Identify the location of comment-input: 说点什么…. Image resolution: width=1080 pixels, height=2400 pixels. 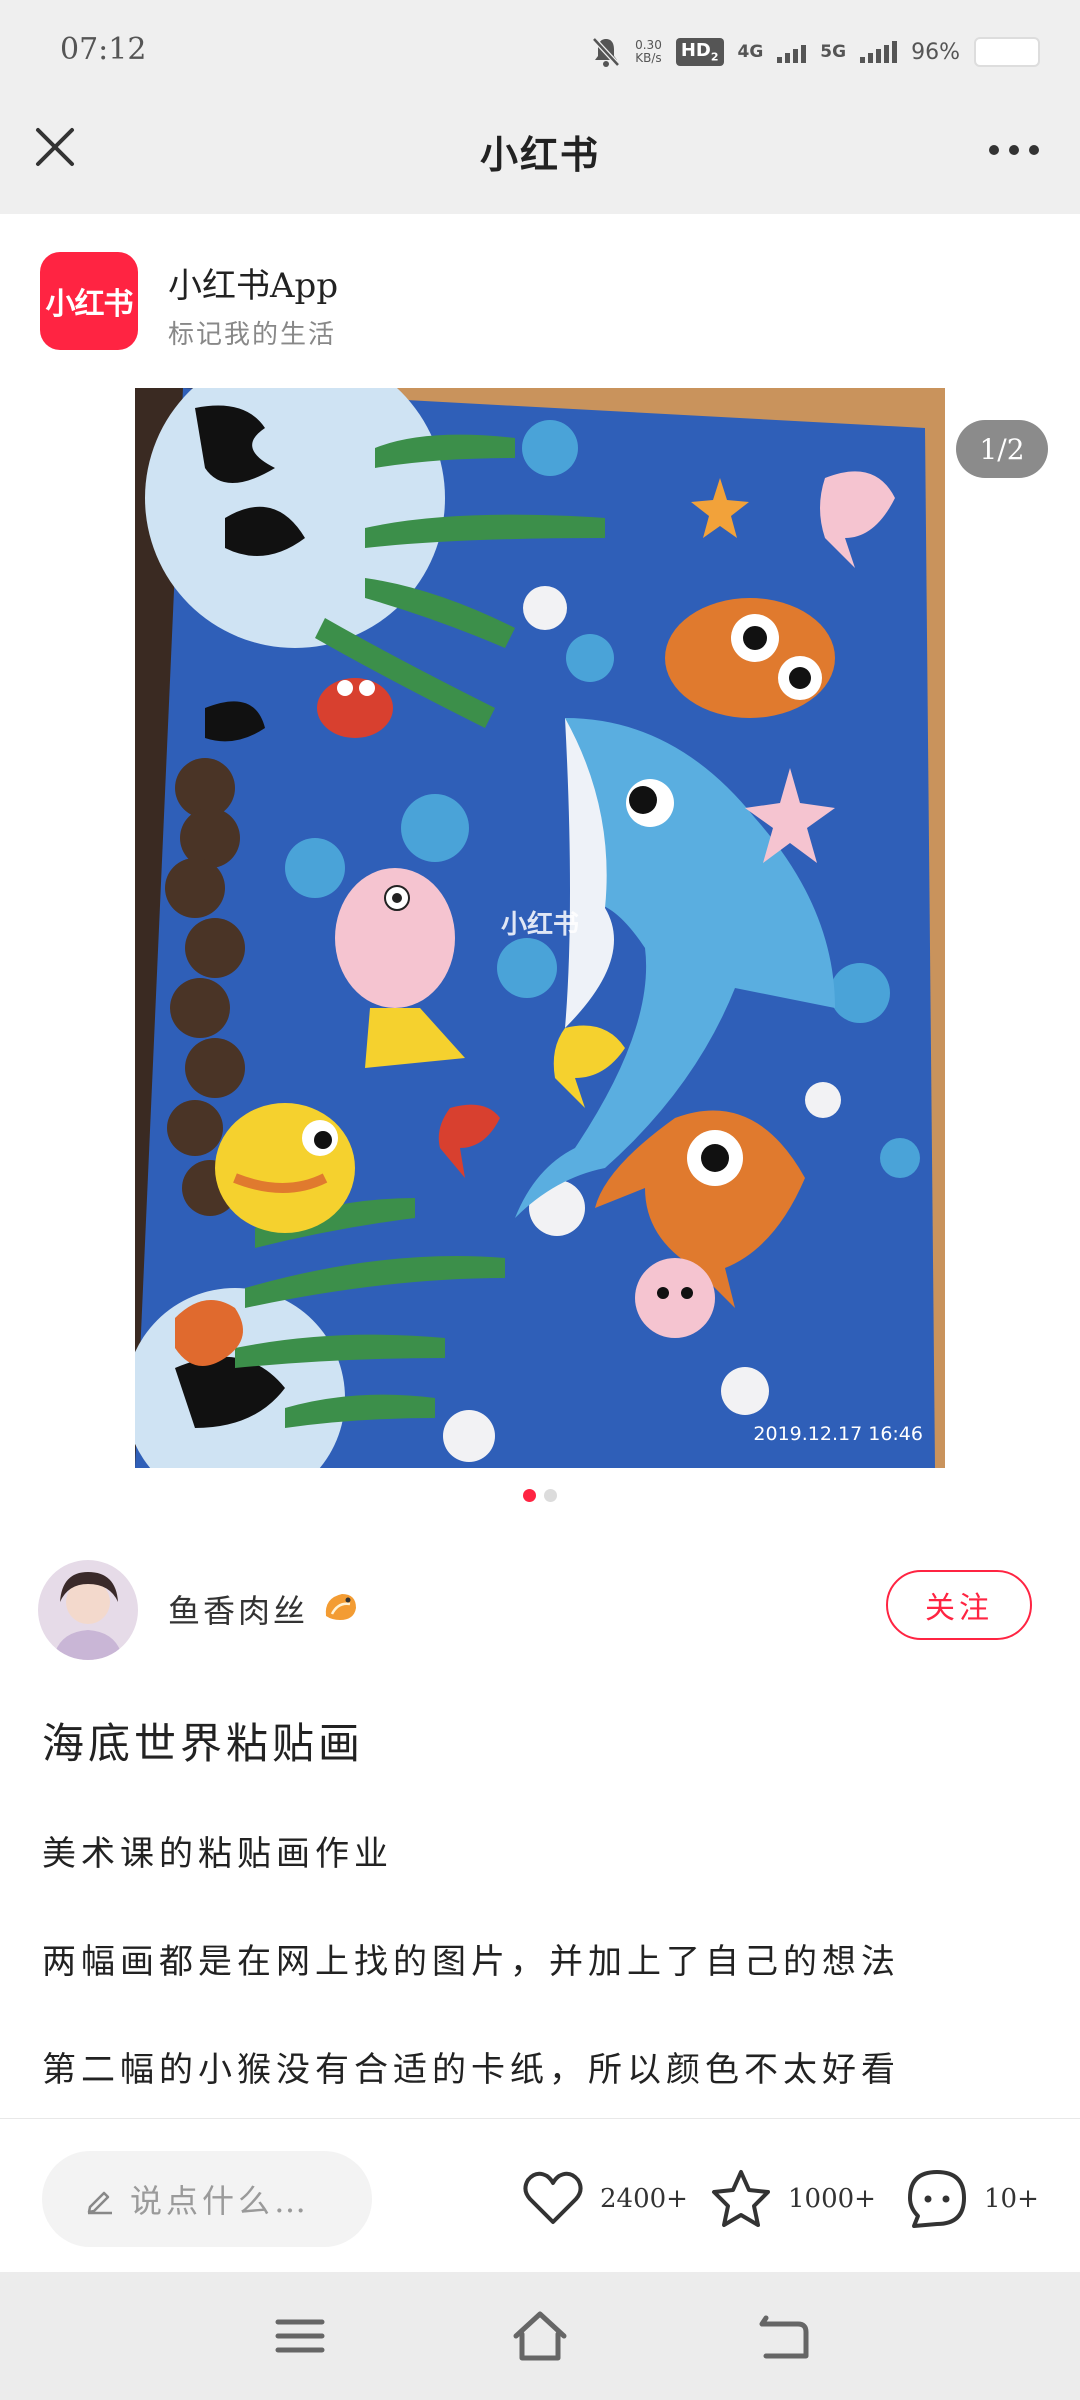
(207, 2199).